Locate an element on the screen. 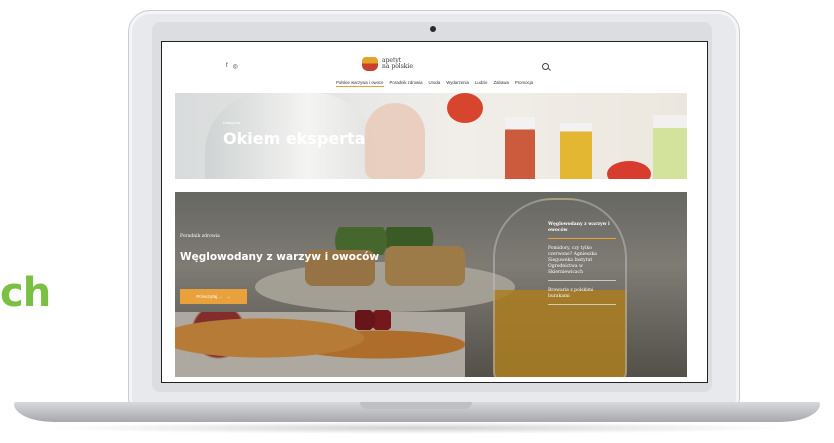 The width and height of the screenshot is (834, 443). nav-item-uroda: Uroda is located at coordinates (435, 83).